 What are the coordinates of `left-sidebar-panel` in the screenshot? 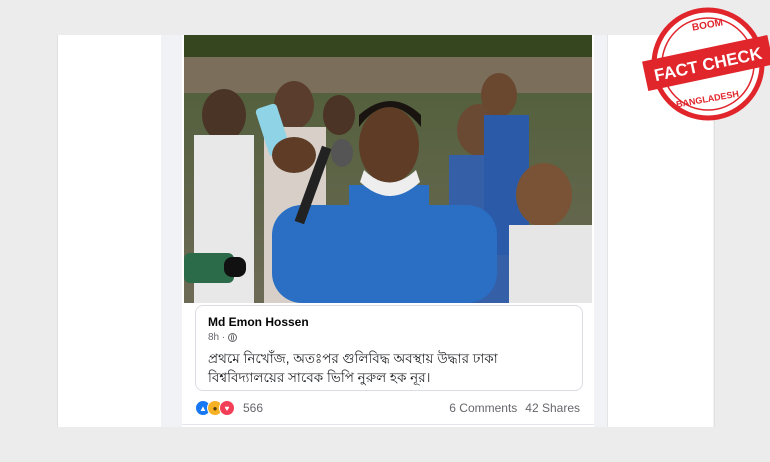 It's located at (109, 231).